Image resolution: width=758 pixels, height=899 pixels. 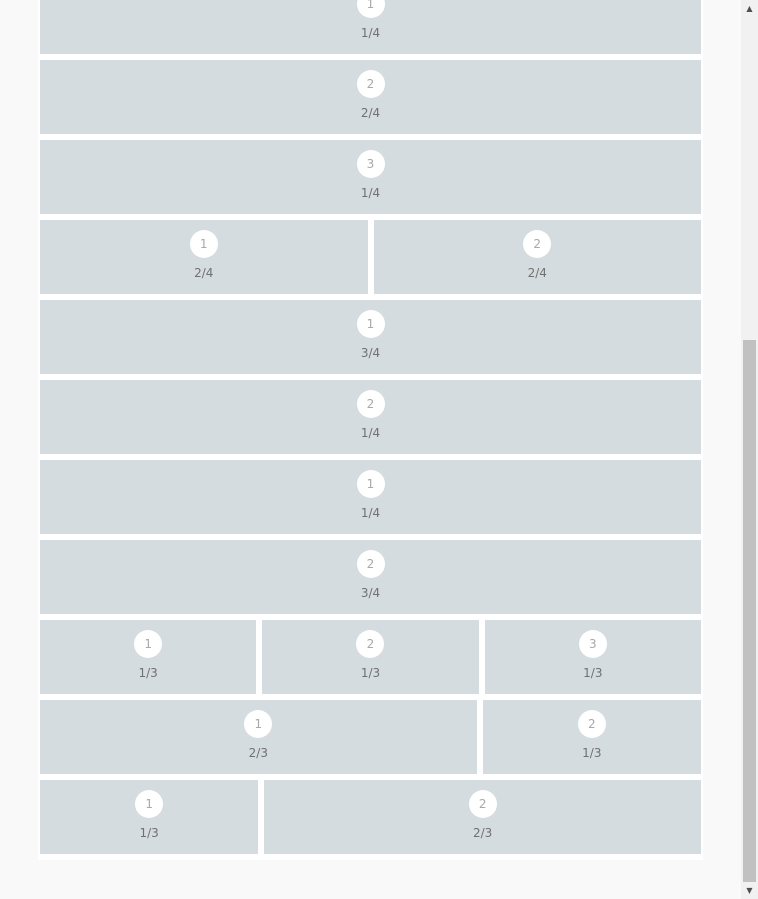 I want to click on scroll-up-arrow: ▲, so click(x=749, y=8).